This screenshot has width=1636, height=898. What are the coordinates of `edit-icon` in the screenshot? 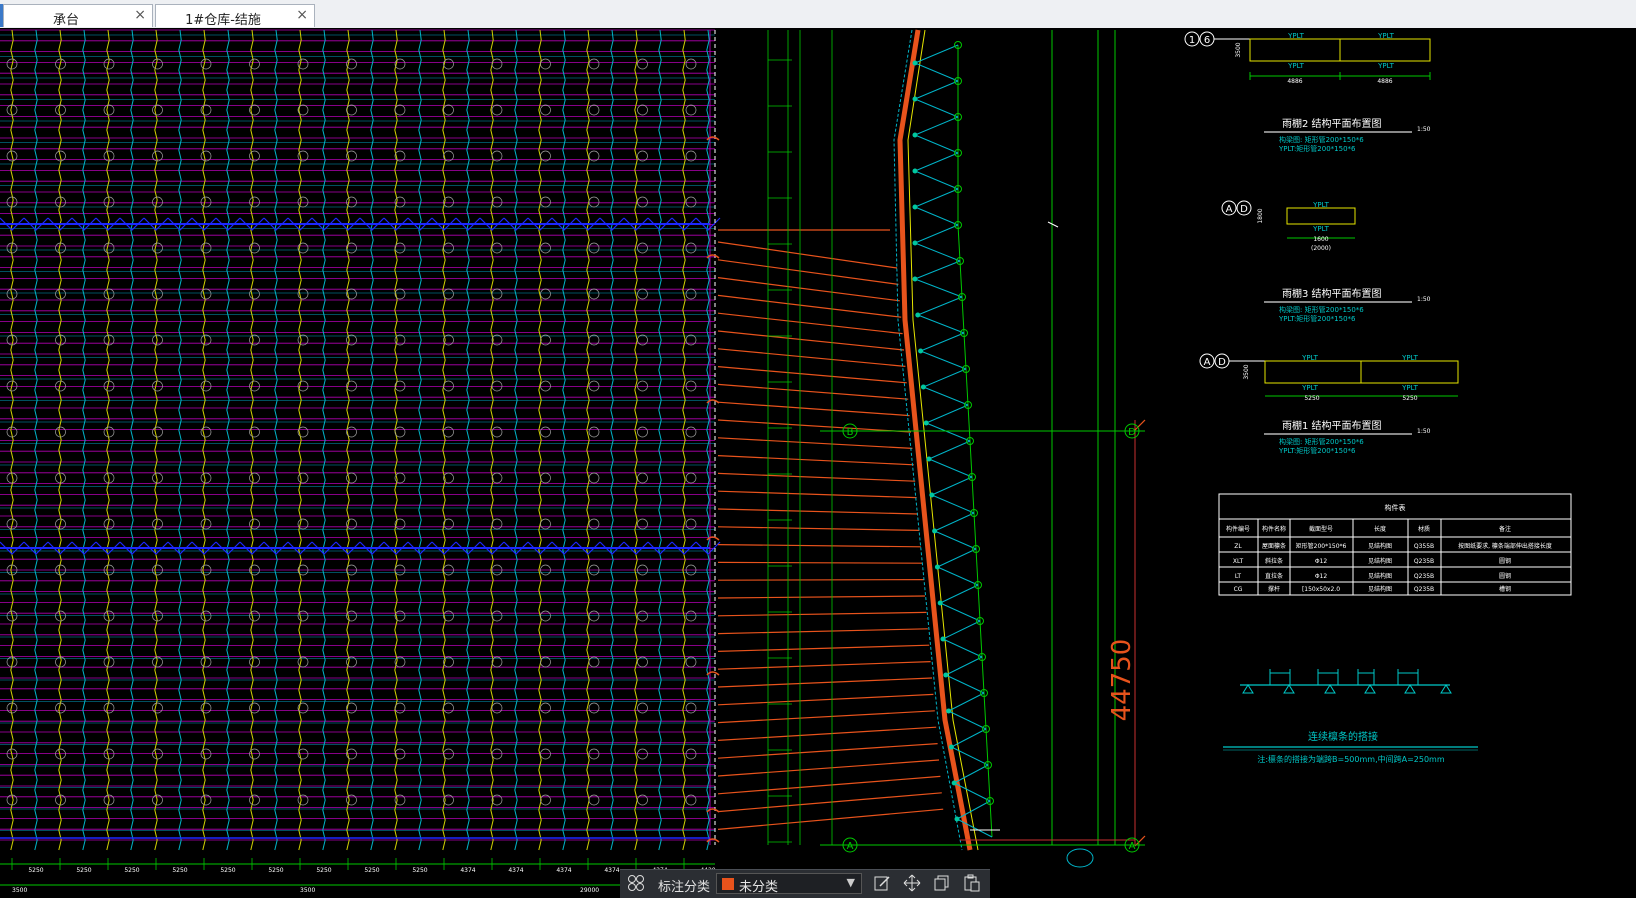 It's located at (882, 884).